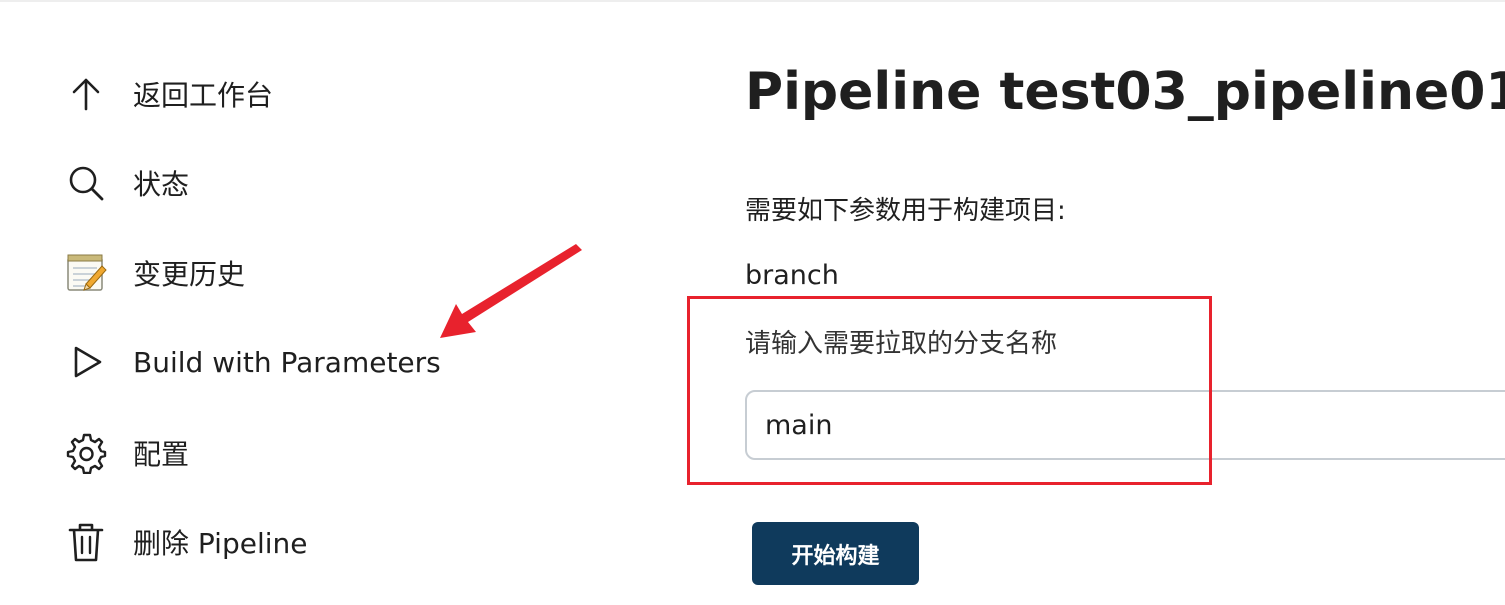 The width and height of the screenshot is (1505, 605). What do you see at coordinates (905, 211) in the screenshot?
I see `parameters-intro-text: 需要如下参数用于构建项目:` at bounding box center [905, 211].